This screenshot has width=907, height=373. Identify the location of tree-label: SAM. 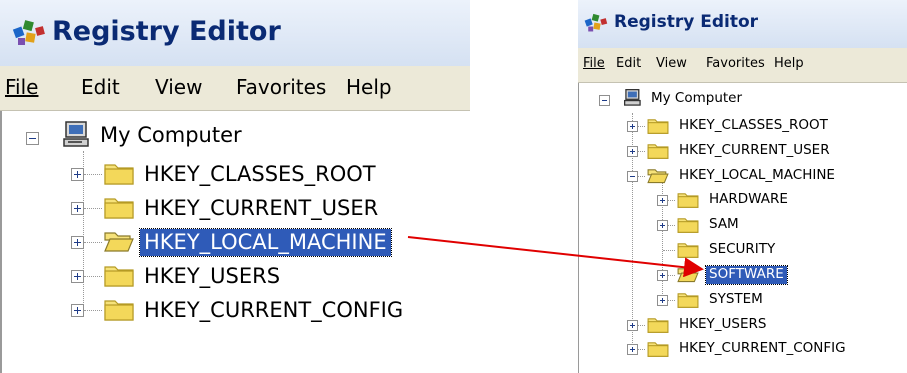
(724, 224).